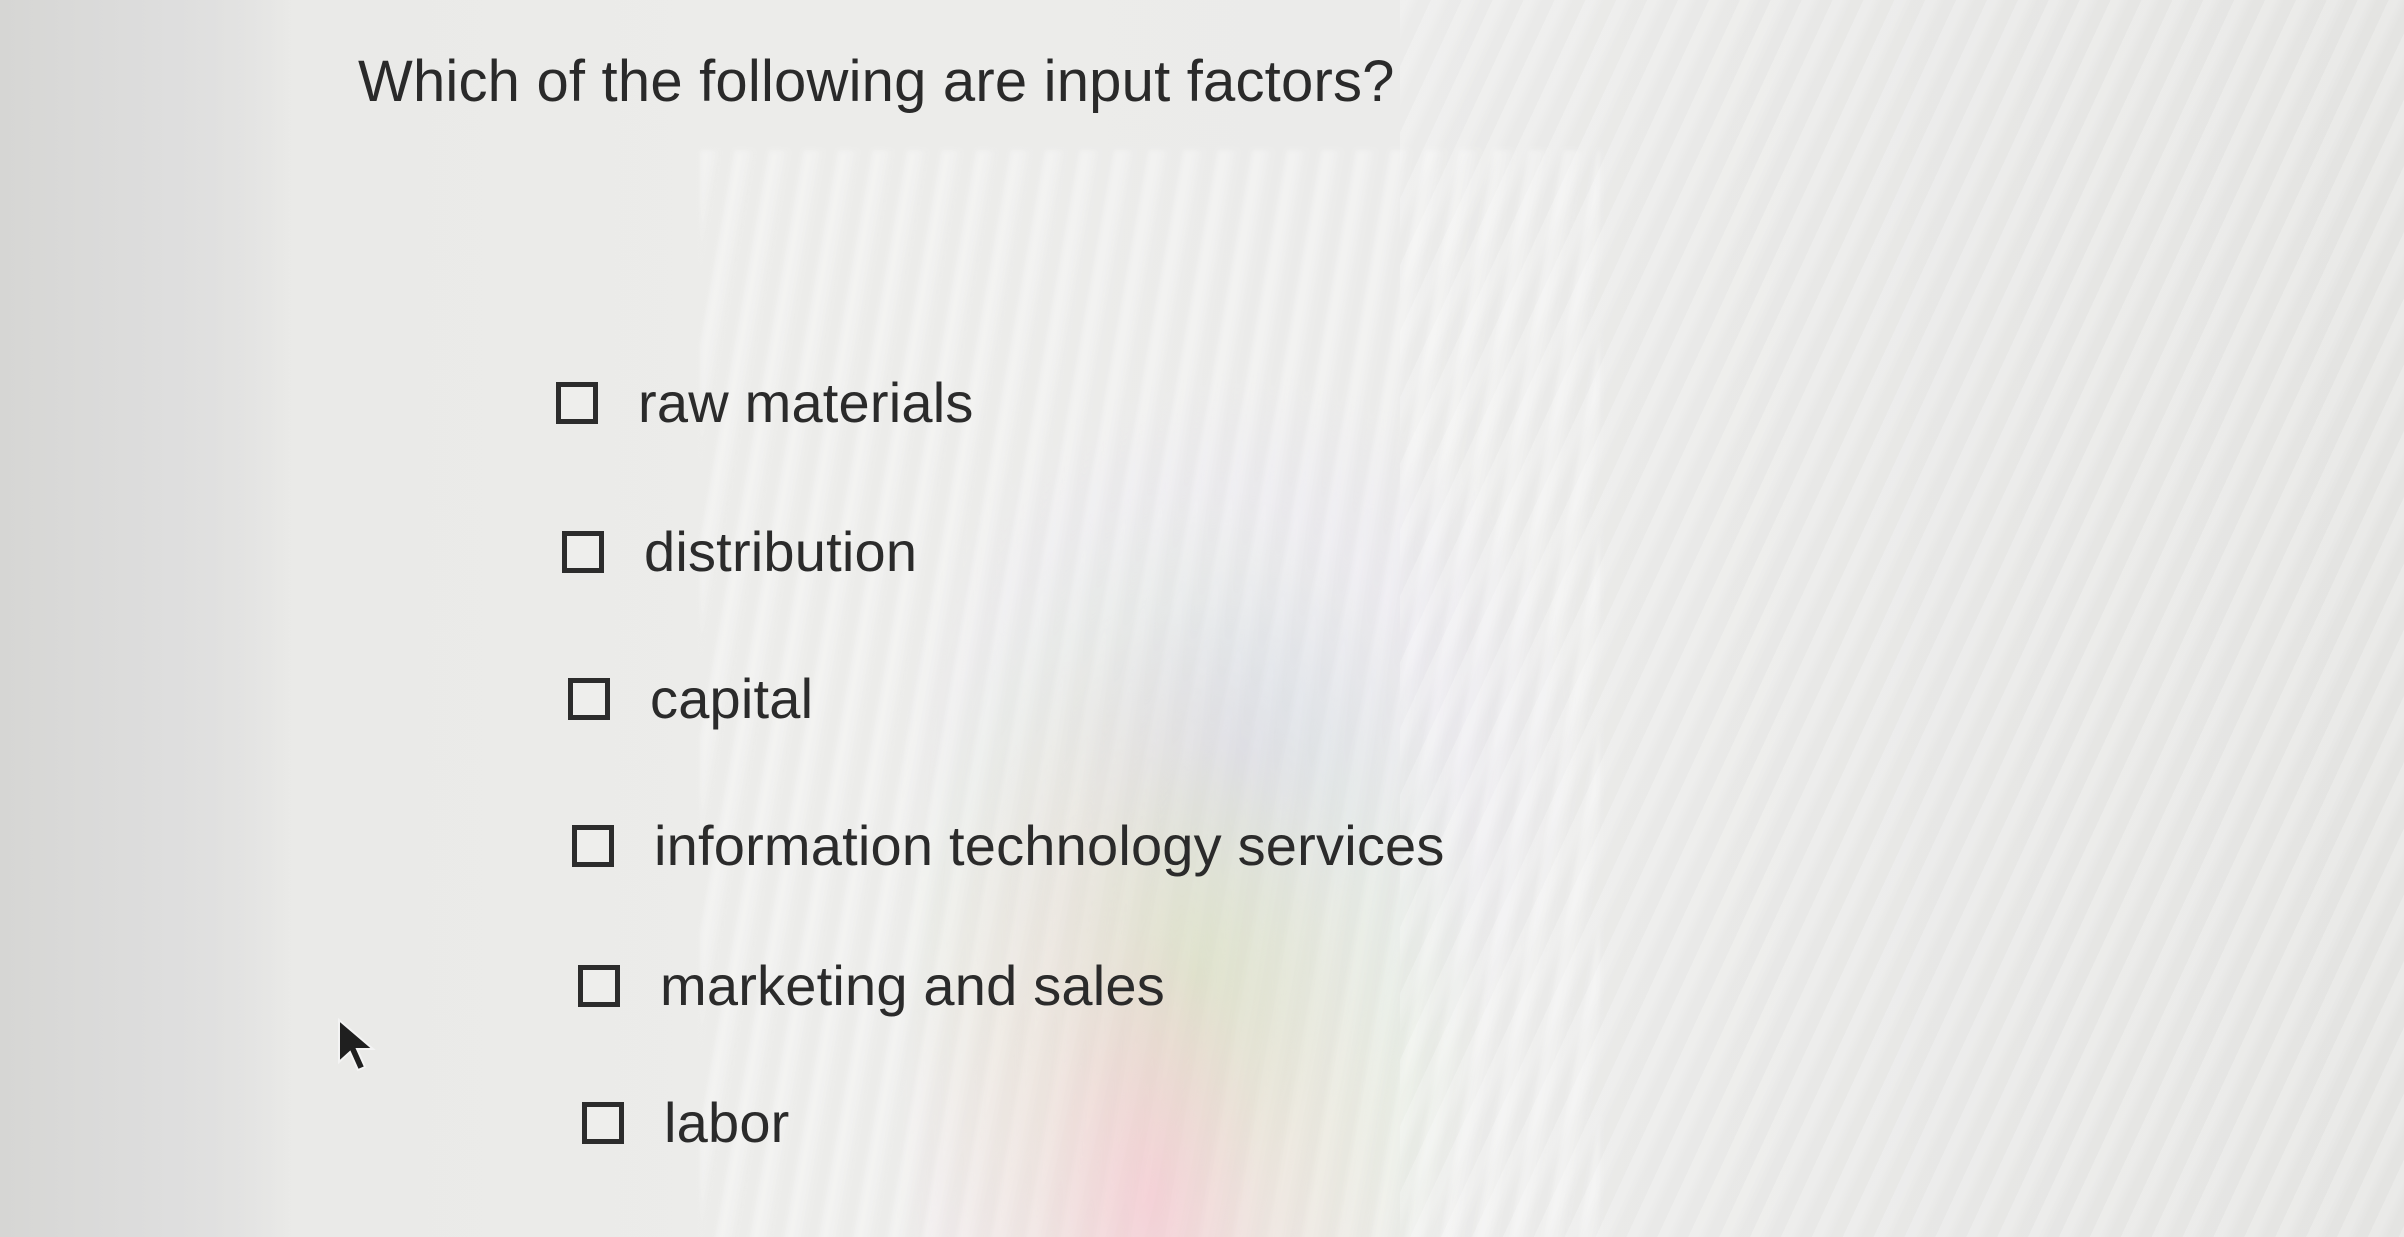 The width and height of the screenshot is (2404, 1237). I want to click on option-label: information technology services, so click(1049, 845).